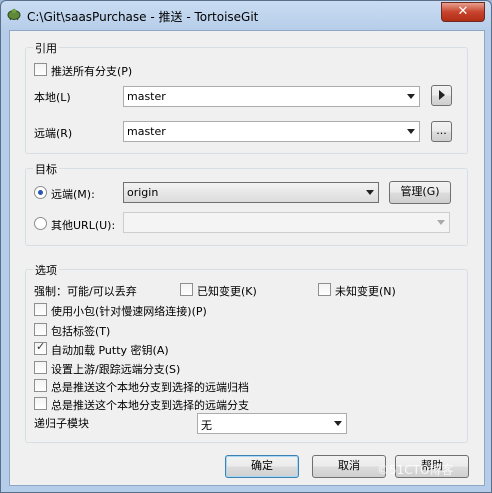 This screenshot has width=492, height=493. Describe the element at coordinates (206, 425) in the screenshot. I see `recurse-submodules-value: 无` at that location.